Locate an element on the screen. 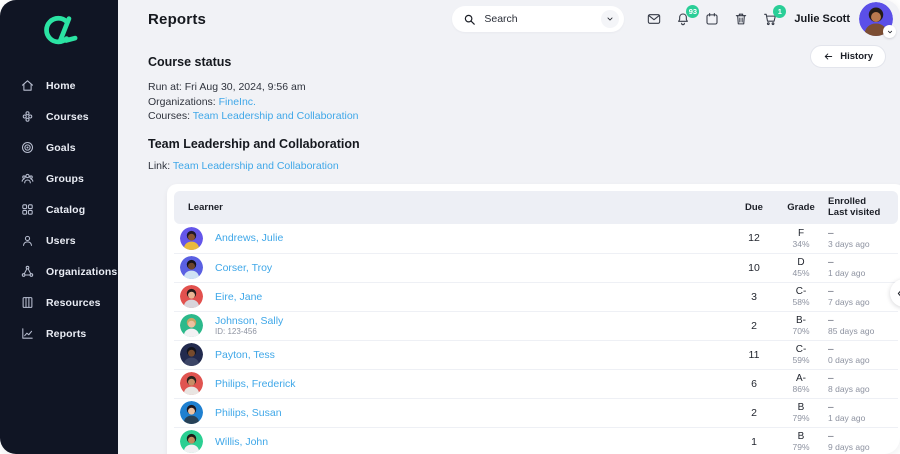 The height and width of the screenshot is (454, 900). chevron-down-icon is located at coordinates (610, 19).